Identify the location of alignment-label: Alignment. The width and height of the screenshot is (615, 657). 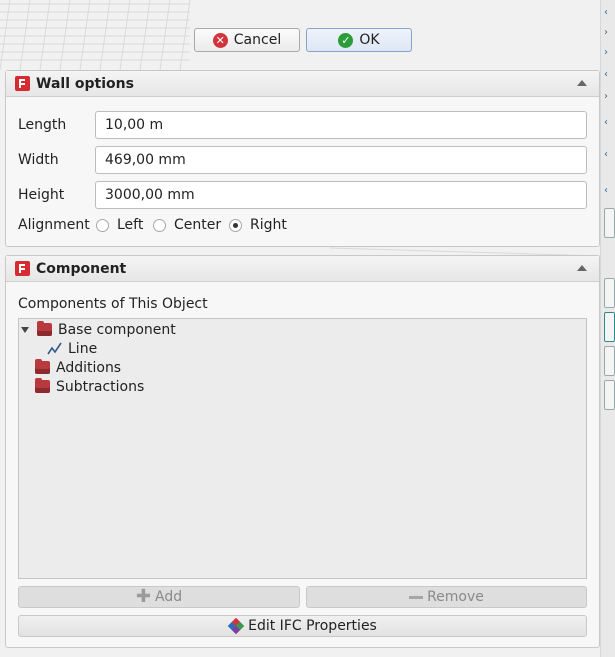
(54, 225).